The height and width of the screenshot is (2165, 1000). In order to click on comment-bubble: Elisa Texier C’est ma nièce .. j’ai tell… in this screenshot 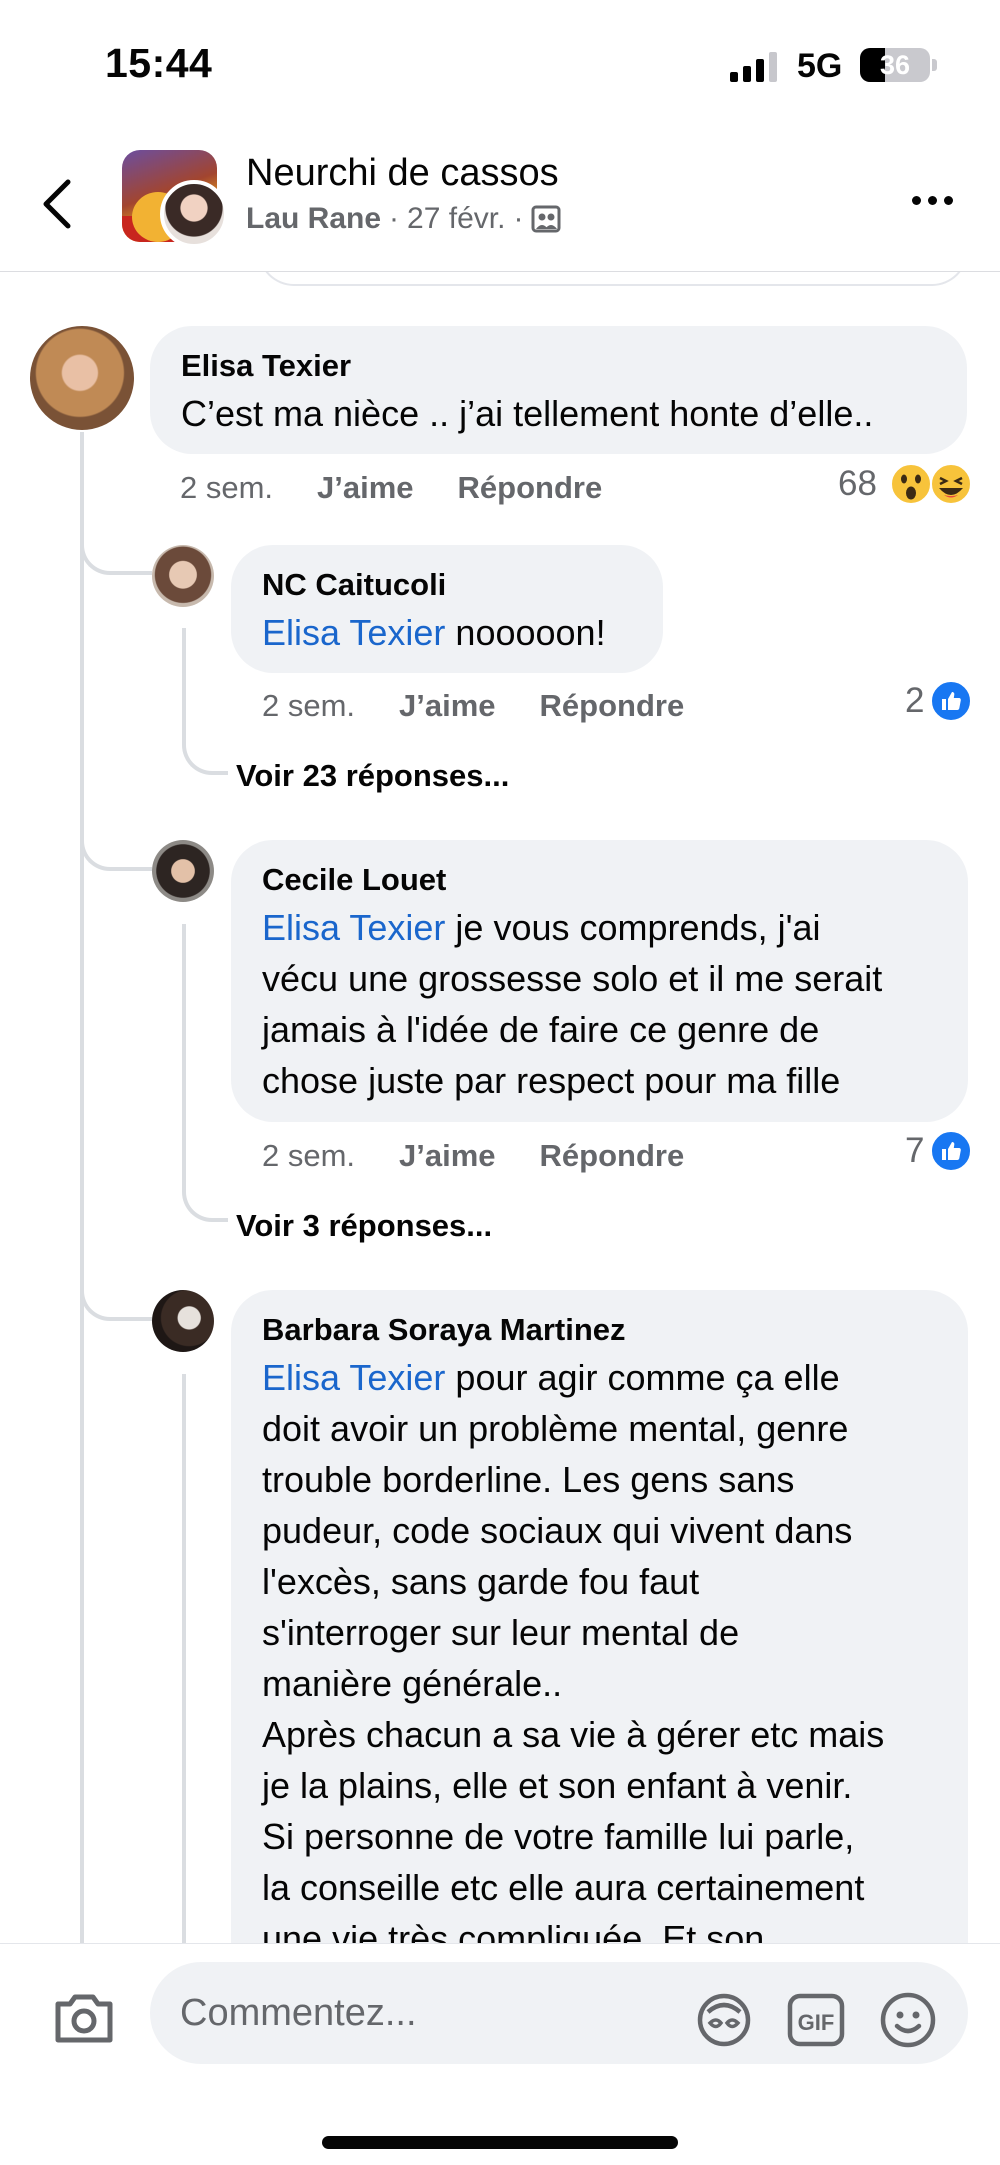, I will do `click(558, 390)`.